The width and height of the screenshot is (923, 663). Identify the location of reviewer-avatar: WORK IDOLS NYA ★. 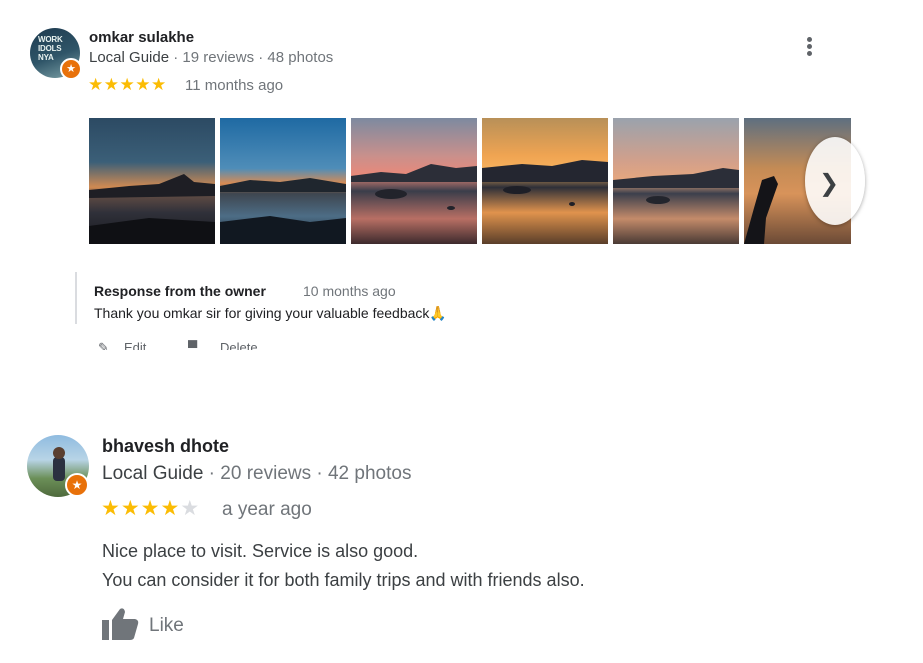
(56, 54).